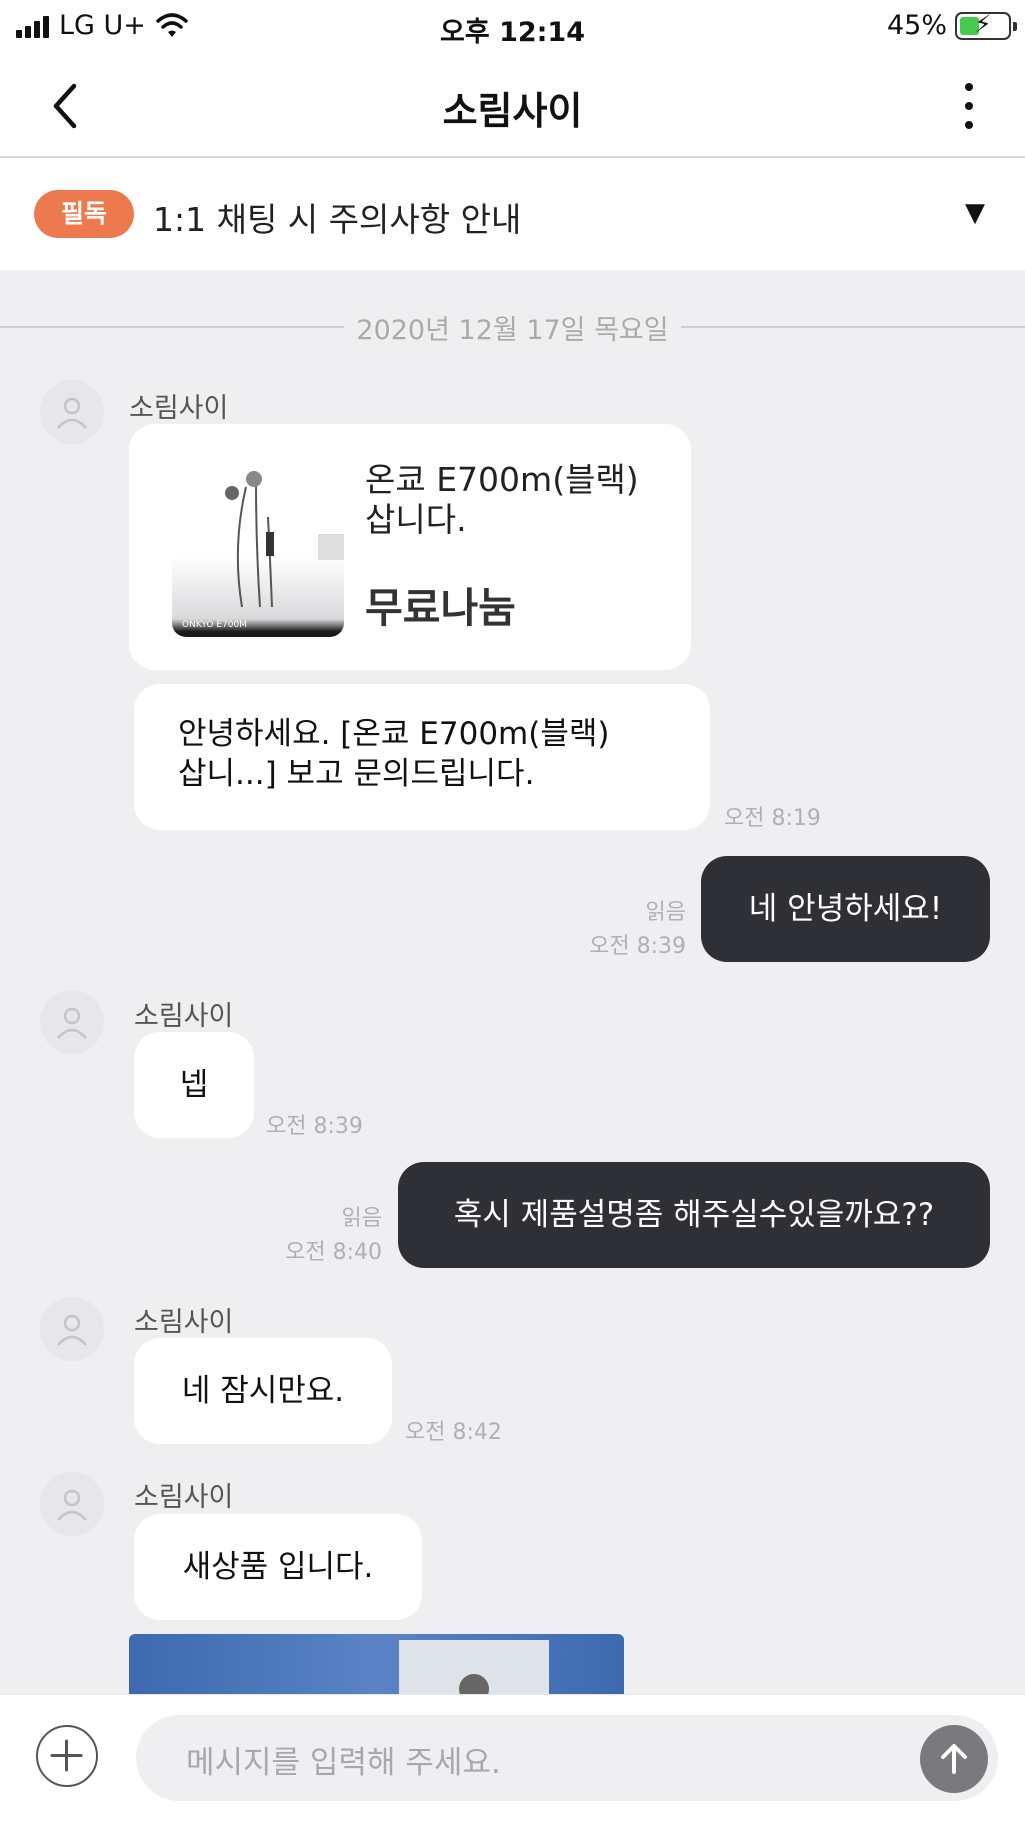 This screenshot has width=1025, height=1822. Describe the element at coordinates (969, 87) in the screenshot. I see `more-vertical-icon` at that location.